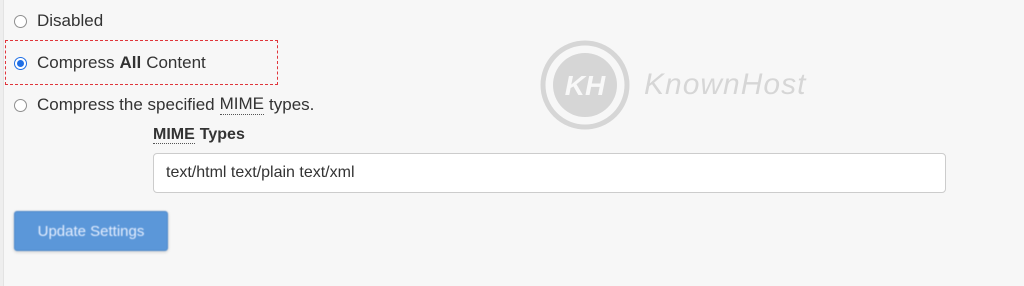 This screenshot has height=286, width=1024. Describe the element at coordinates (76, 62) in the screenshot. I see `option-compress-all-label-pre: Compress` at that location.